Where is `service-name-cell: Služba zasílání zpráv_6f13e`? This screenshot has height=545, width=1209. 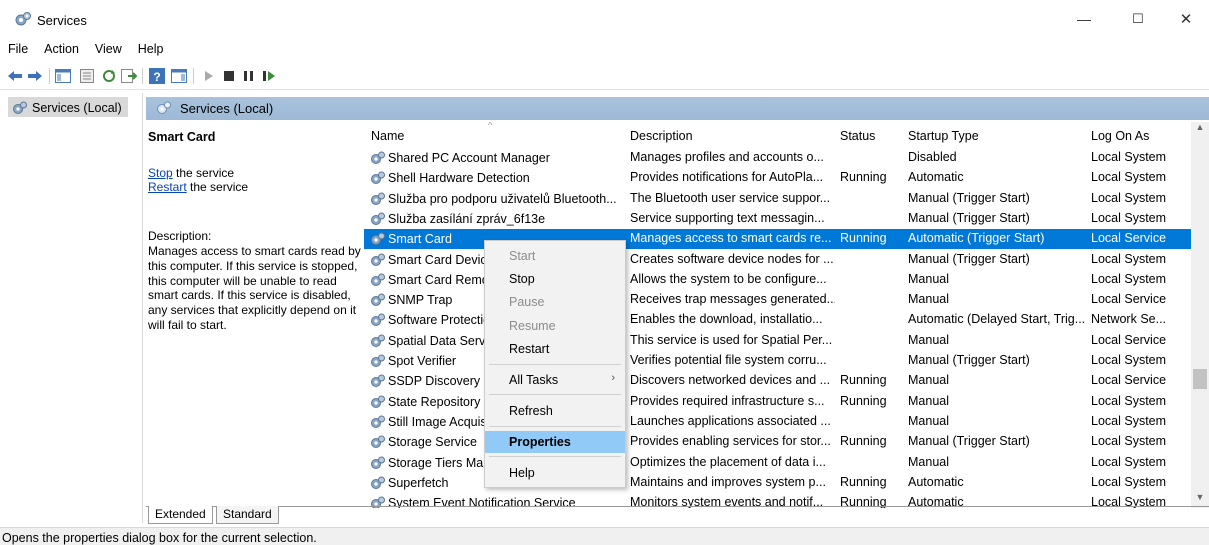 service-name-cell: Služba zasílání zpráv_6f13e is located at coordinates (496, 219).